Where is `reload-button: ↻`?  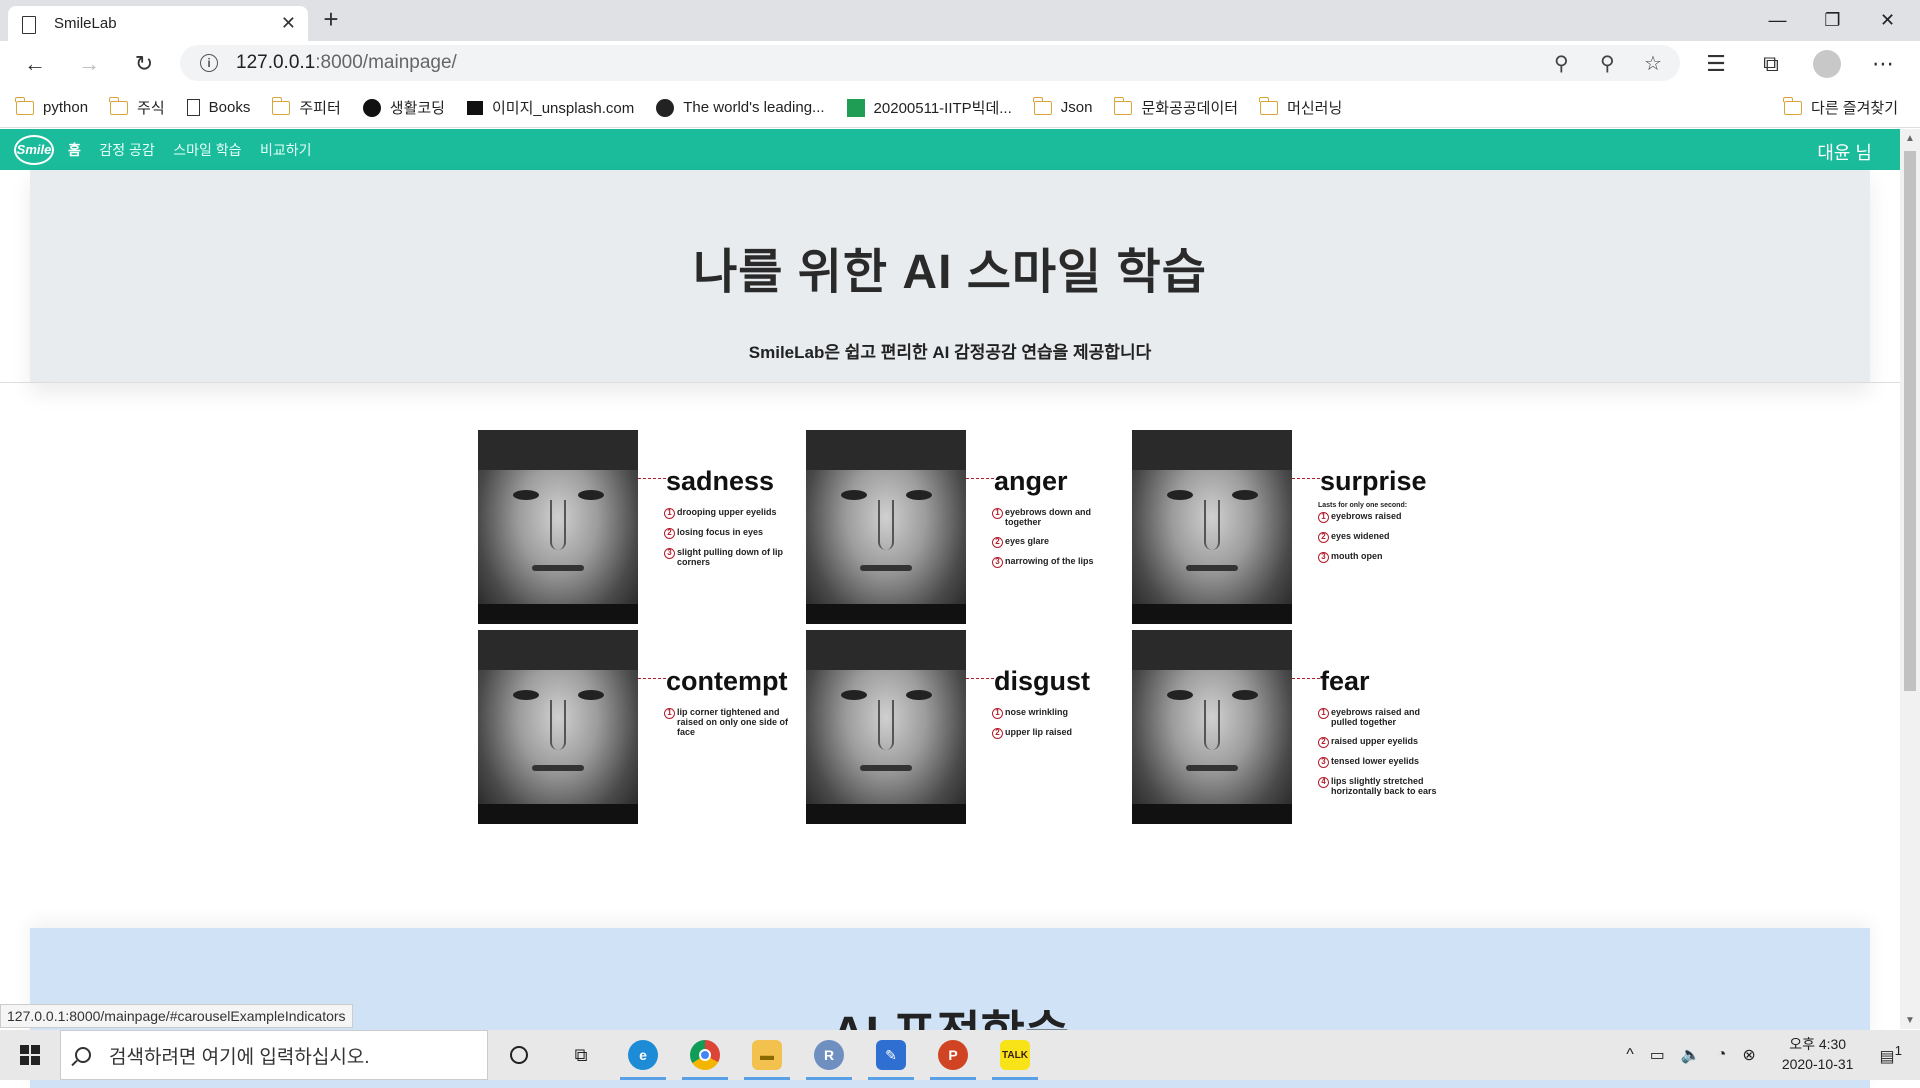
reload-button: ↻ is located at coordinates (144, 64).